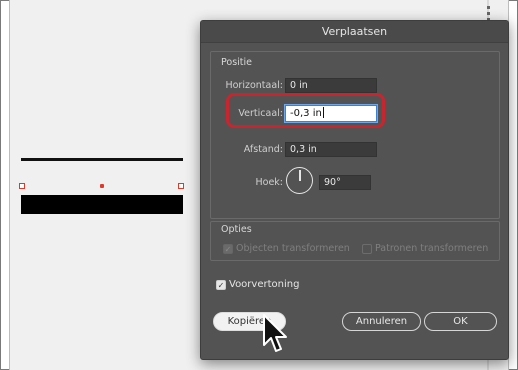  I want to click on options-group, so click(355, 241).